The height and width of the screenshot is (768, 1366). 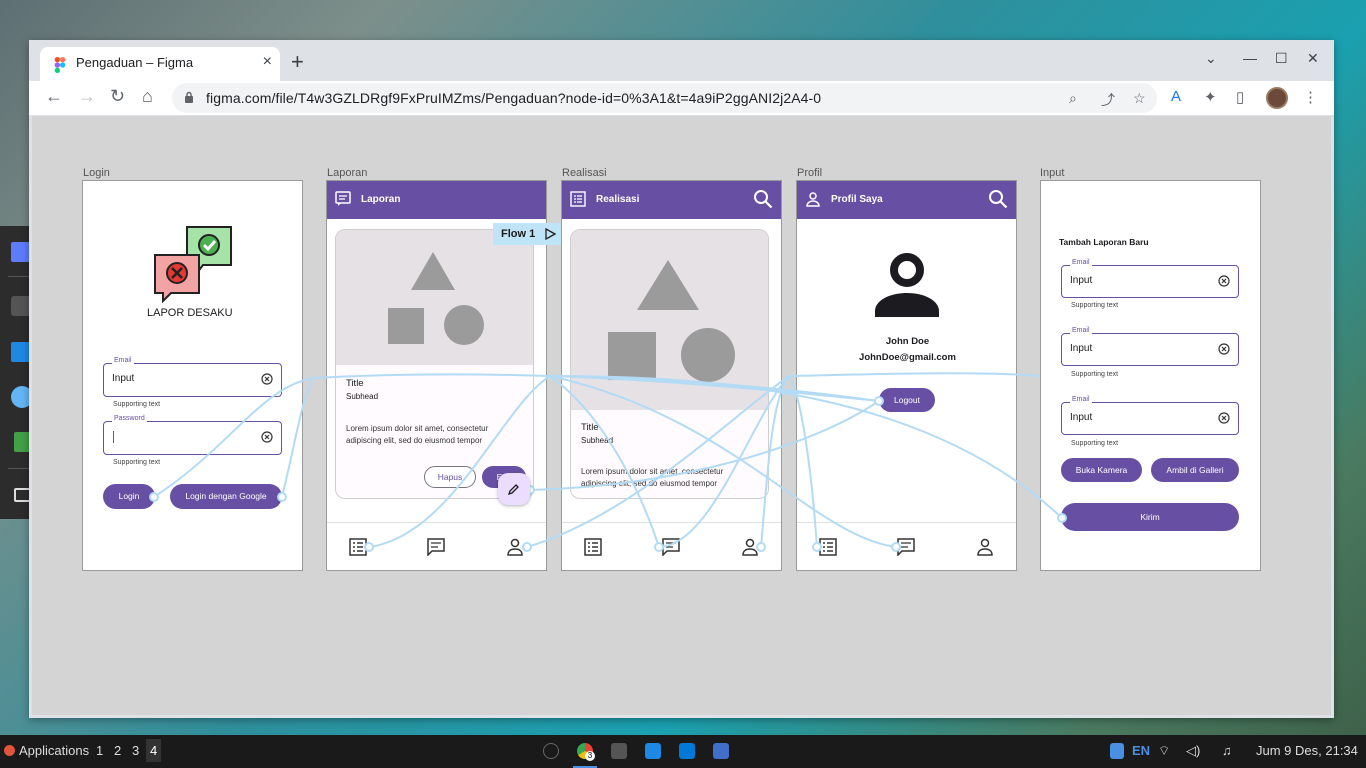 I want to click on files-icon, so click(x=653, y=751).